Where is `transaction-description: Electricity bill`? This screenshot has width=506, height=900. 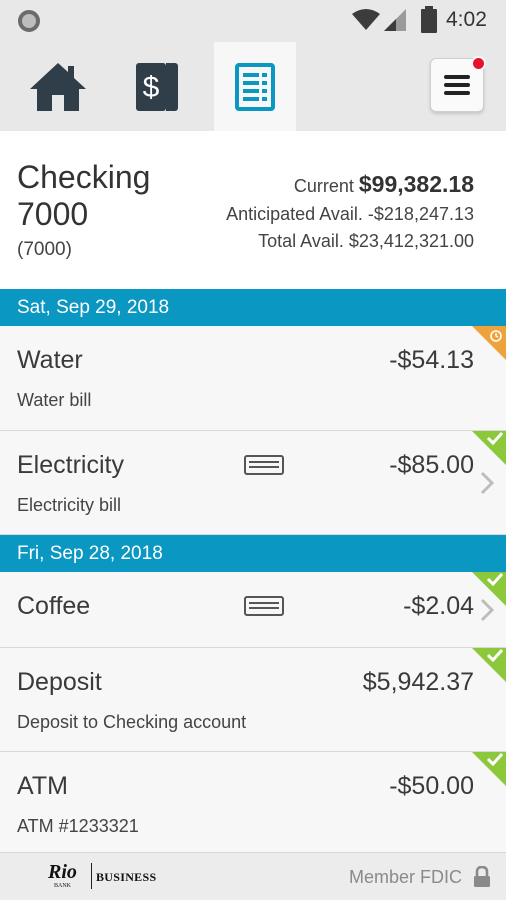
transaction-description: Electricity bill is located at coordinates (69, 505).